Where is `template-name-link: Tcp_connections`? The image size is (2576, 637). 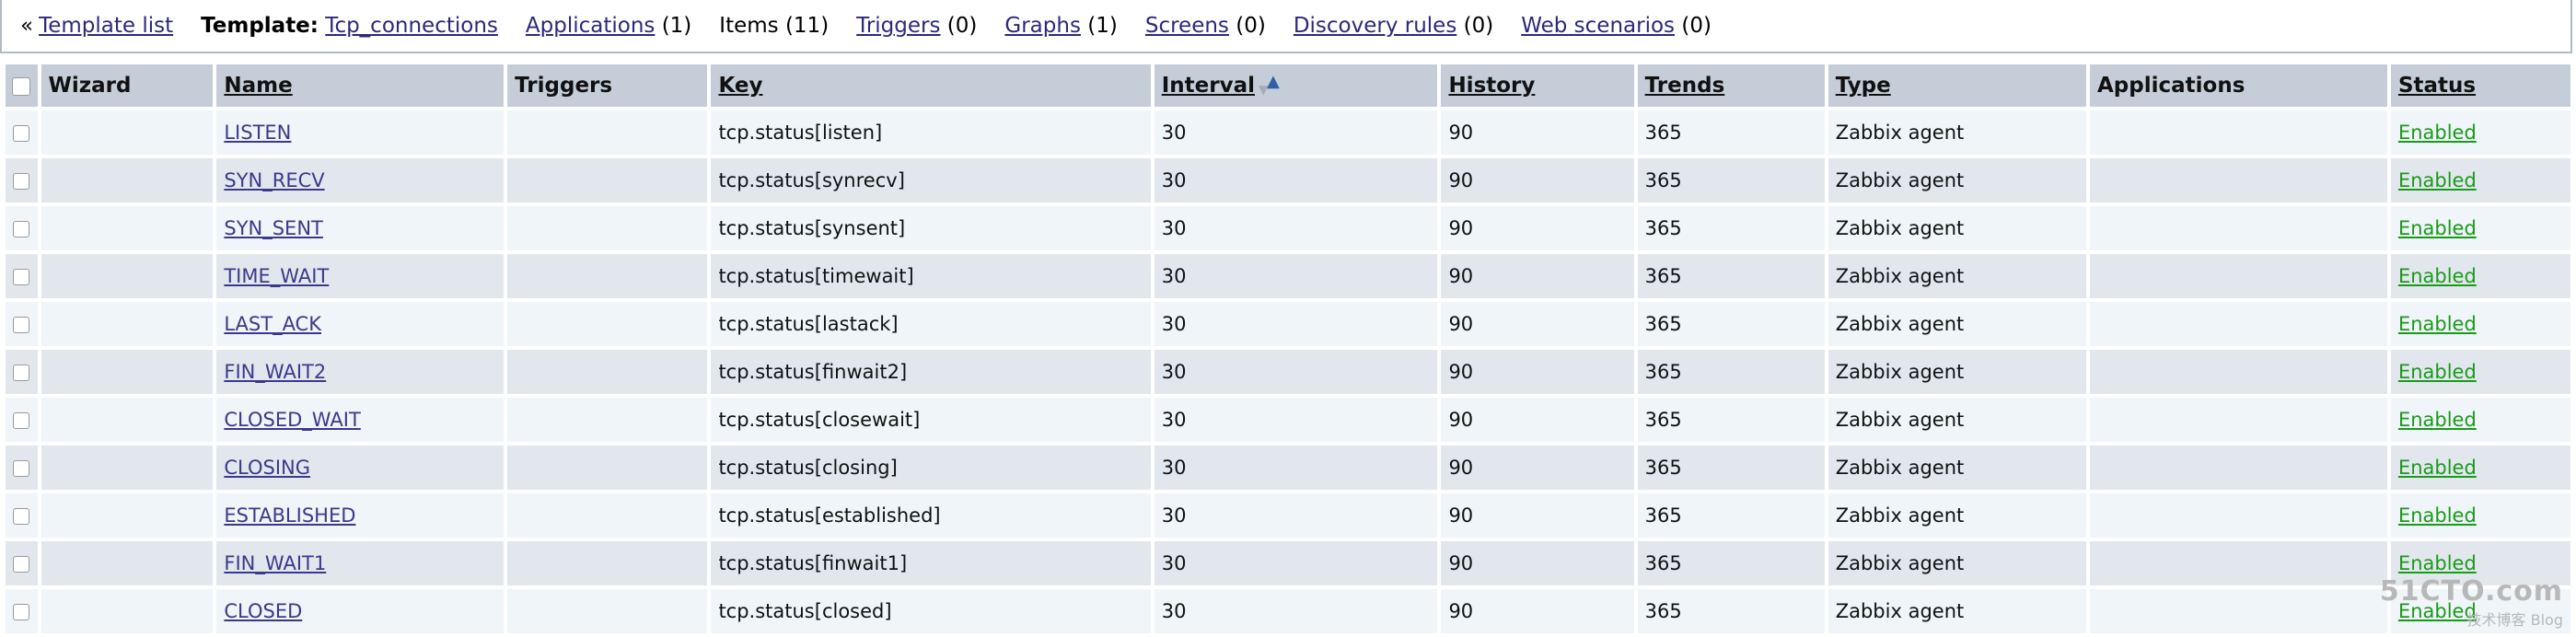 template-name-link: Tcp_connections is located at coordinates (411, 26).